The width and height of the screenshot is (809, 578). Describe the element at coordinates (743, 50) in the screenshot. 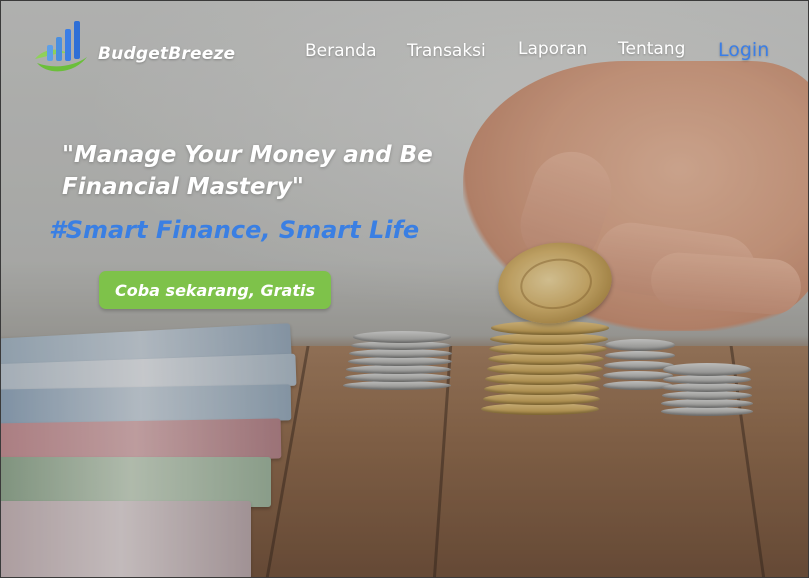

I see `login-link: Login` at that location.